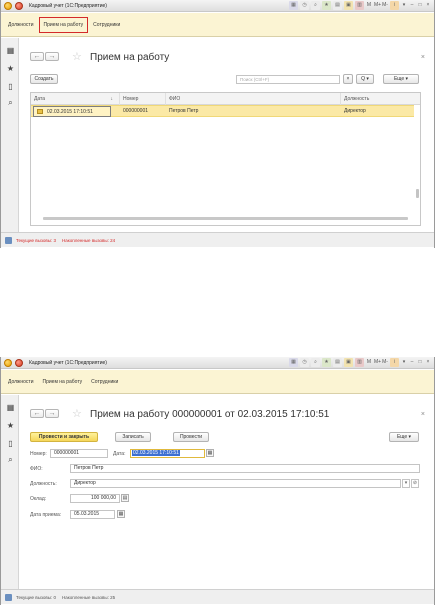 Image resolution: width=435 pixels, height=605 pixels. What do you see at coordinates (380, 99) in the screenshot?
I see `column-header-position: Должность` at bounding box center [380, 99].